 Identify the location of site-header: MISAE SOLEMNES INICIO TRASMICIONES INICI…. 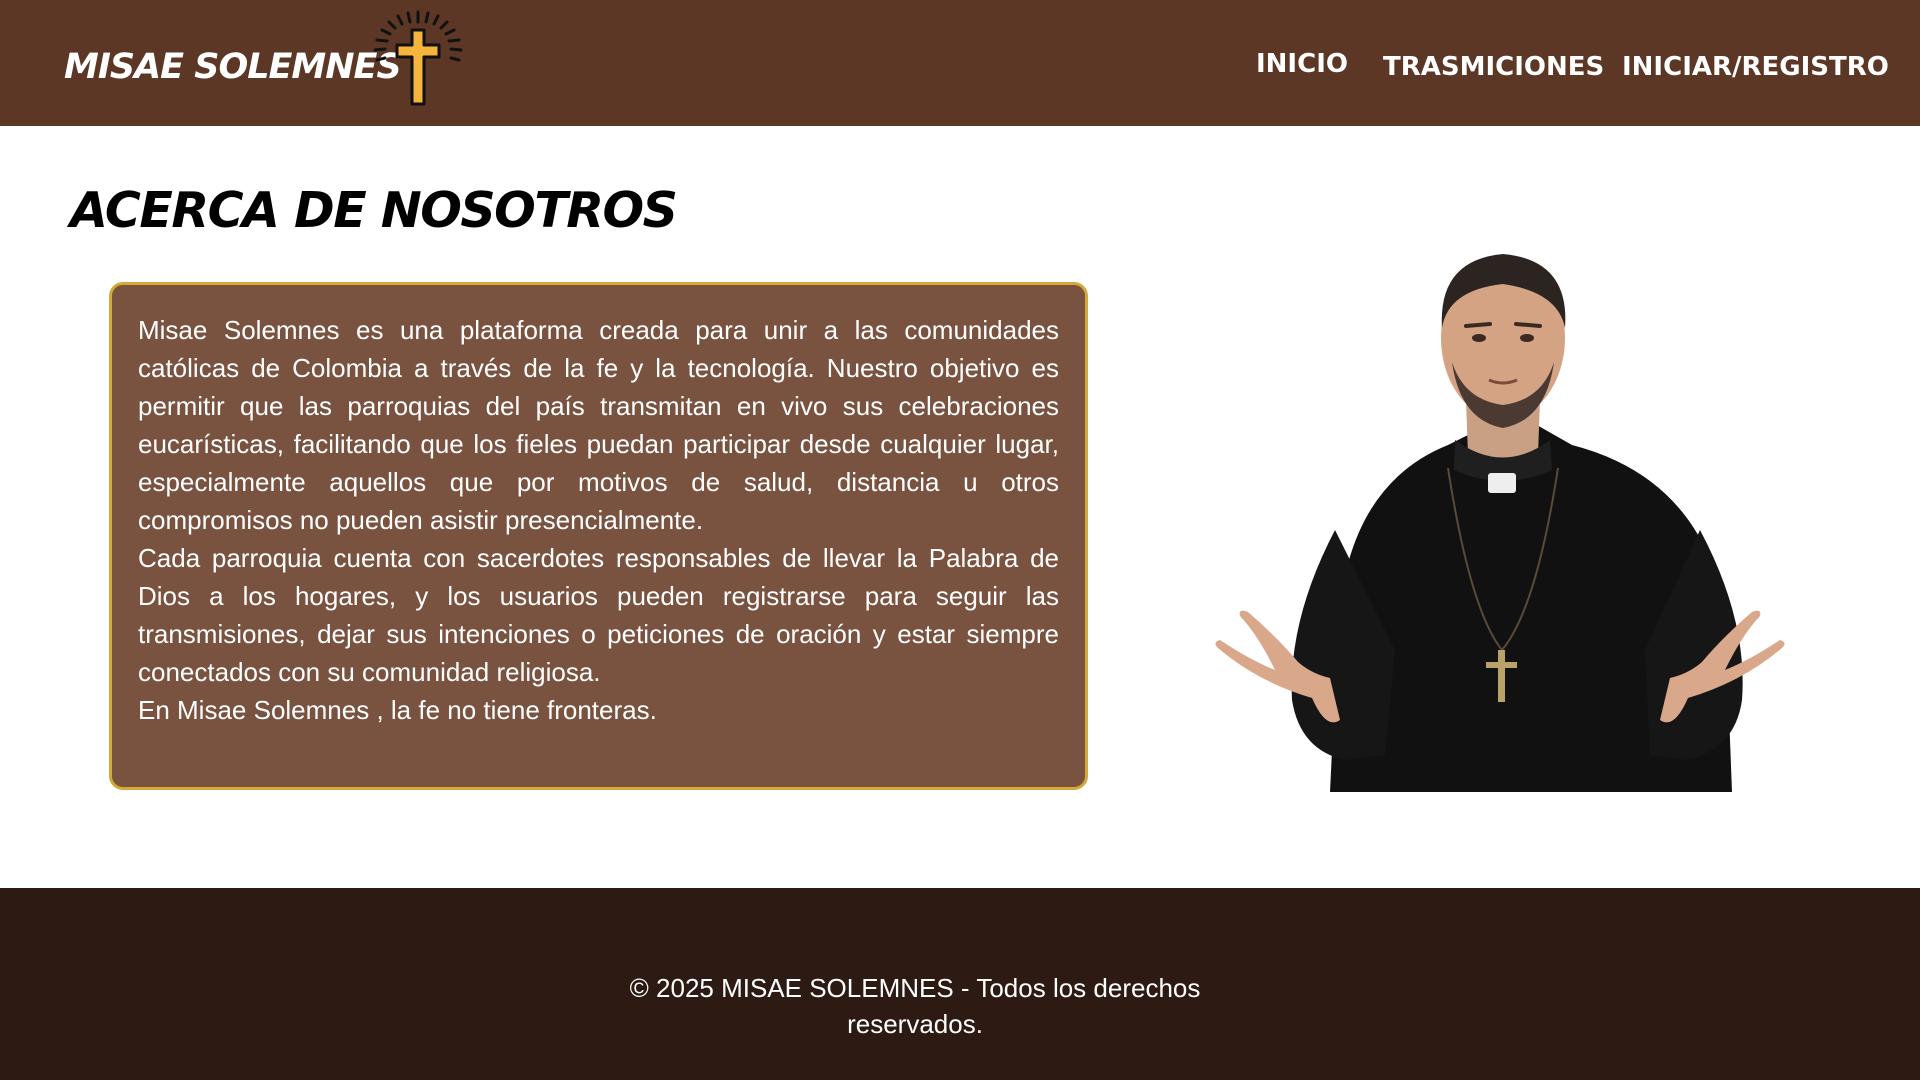
(960, 63).